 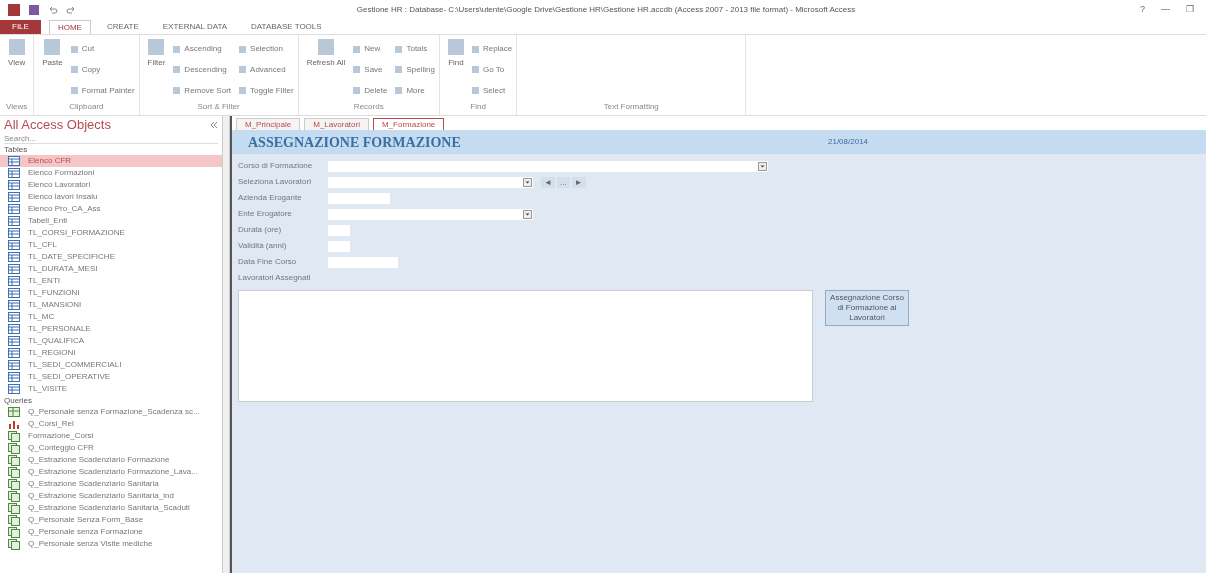 What do you see at coordinates (111, 293) in the screenshot?
I see `nav-item: TL_FUNZIONI` at bounding box center [111, 293].